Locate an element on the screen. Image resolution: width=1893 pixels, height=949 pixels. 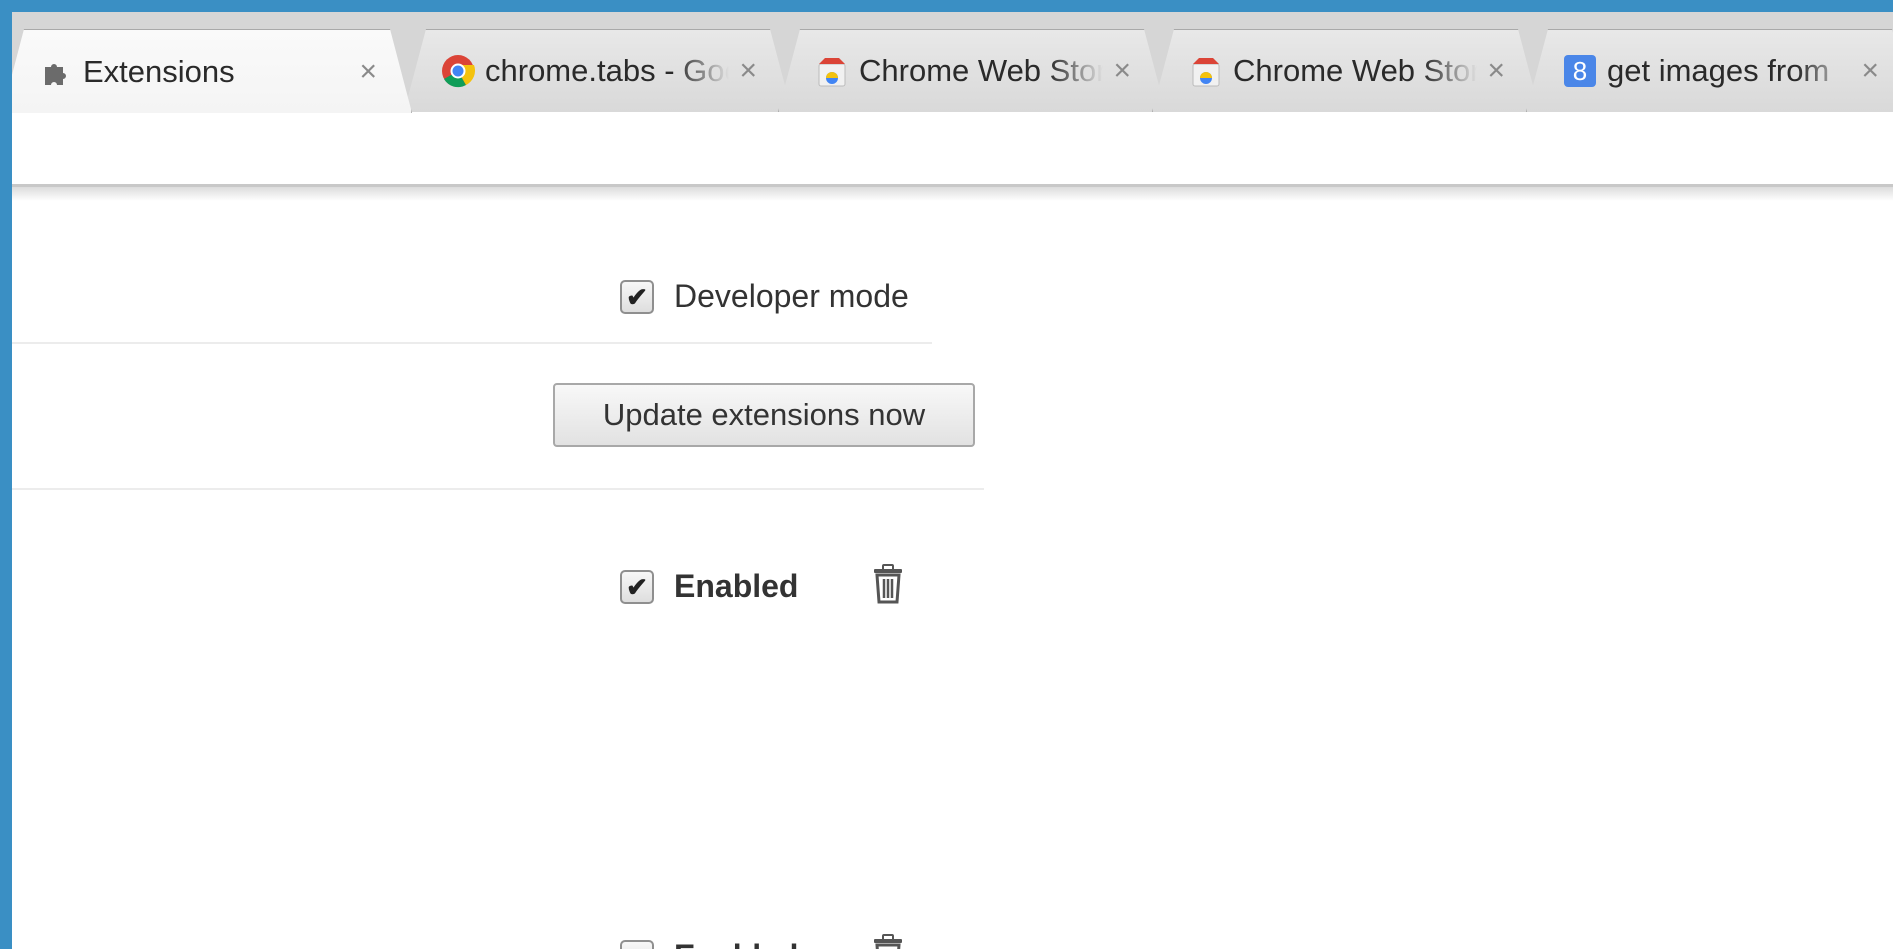
tab-web-store-2: Chrome Web Store × is located at coordinates (1346, 70).